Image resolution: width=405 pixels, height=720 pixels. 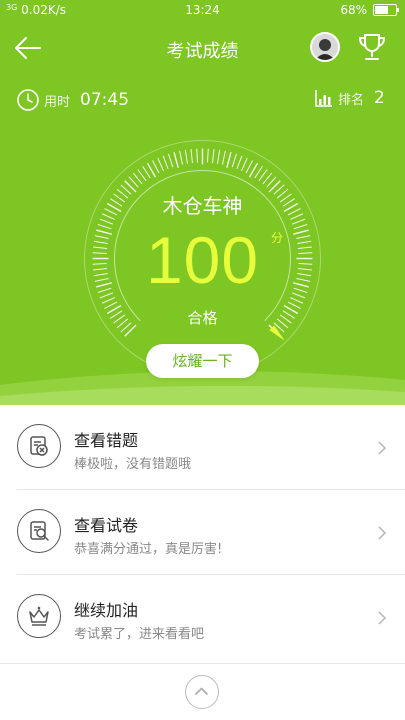 I want to click on list-item-title: 查看错题, so click(x=106, y=440).